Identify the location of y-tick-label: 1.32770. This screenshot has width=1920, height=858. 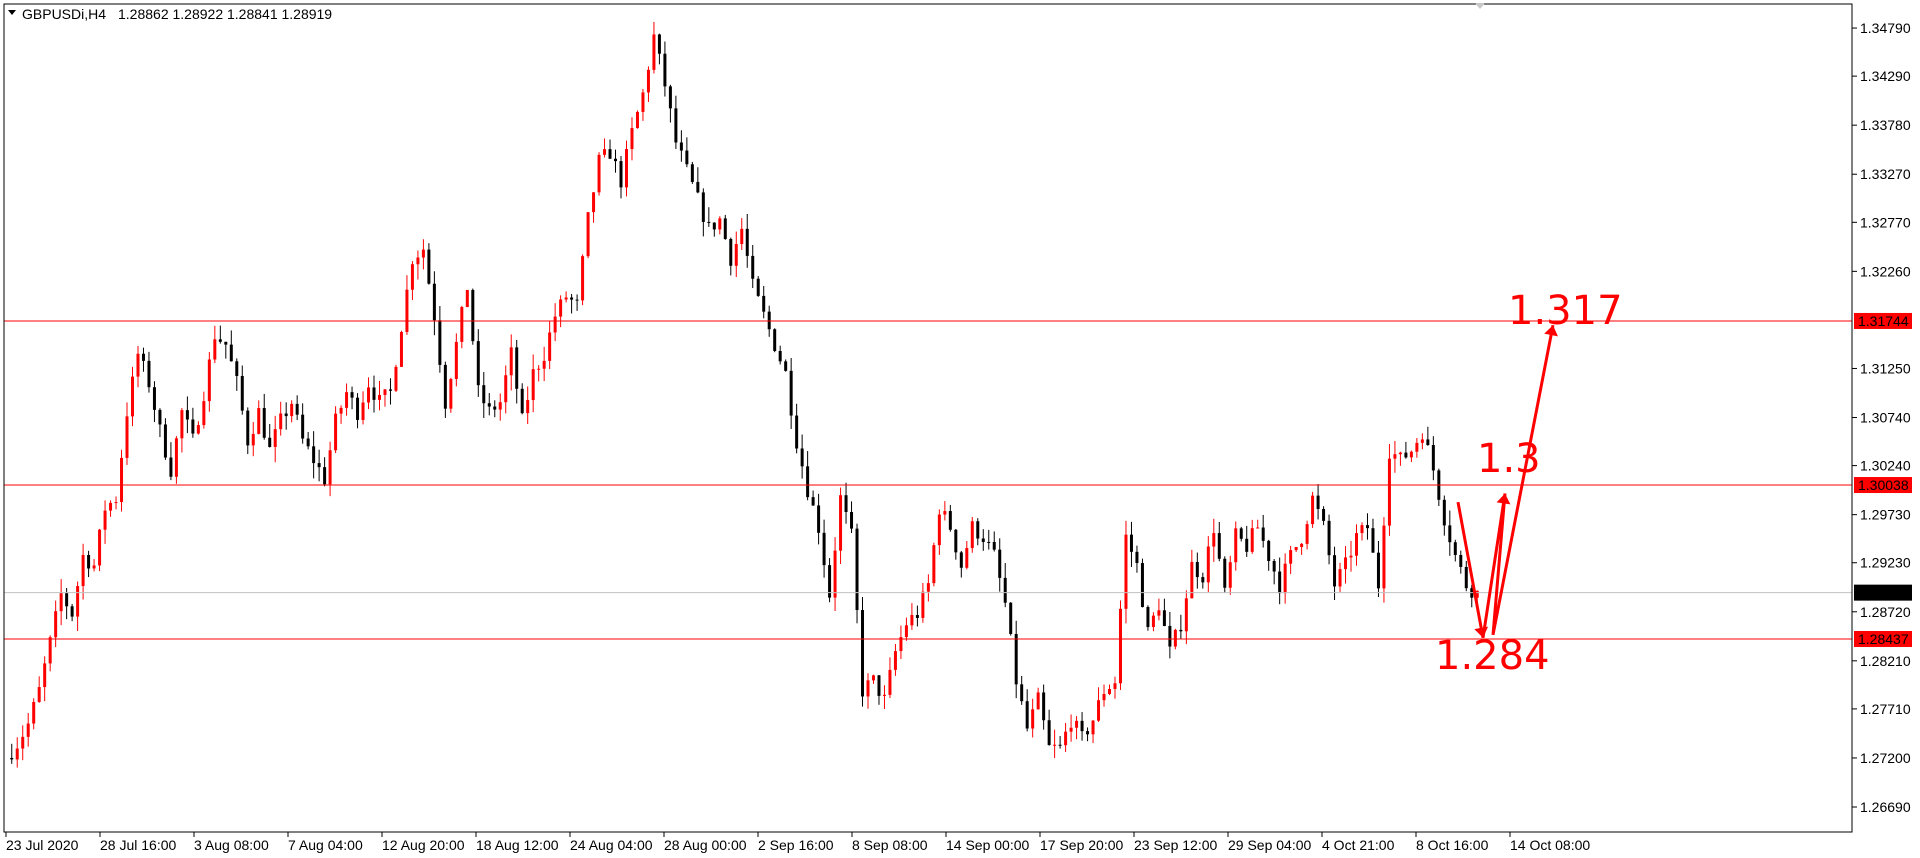
(1885, 222).